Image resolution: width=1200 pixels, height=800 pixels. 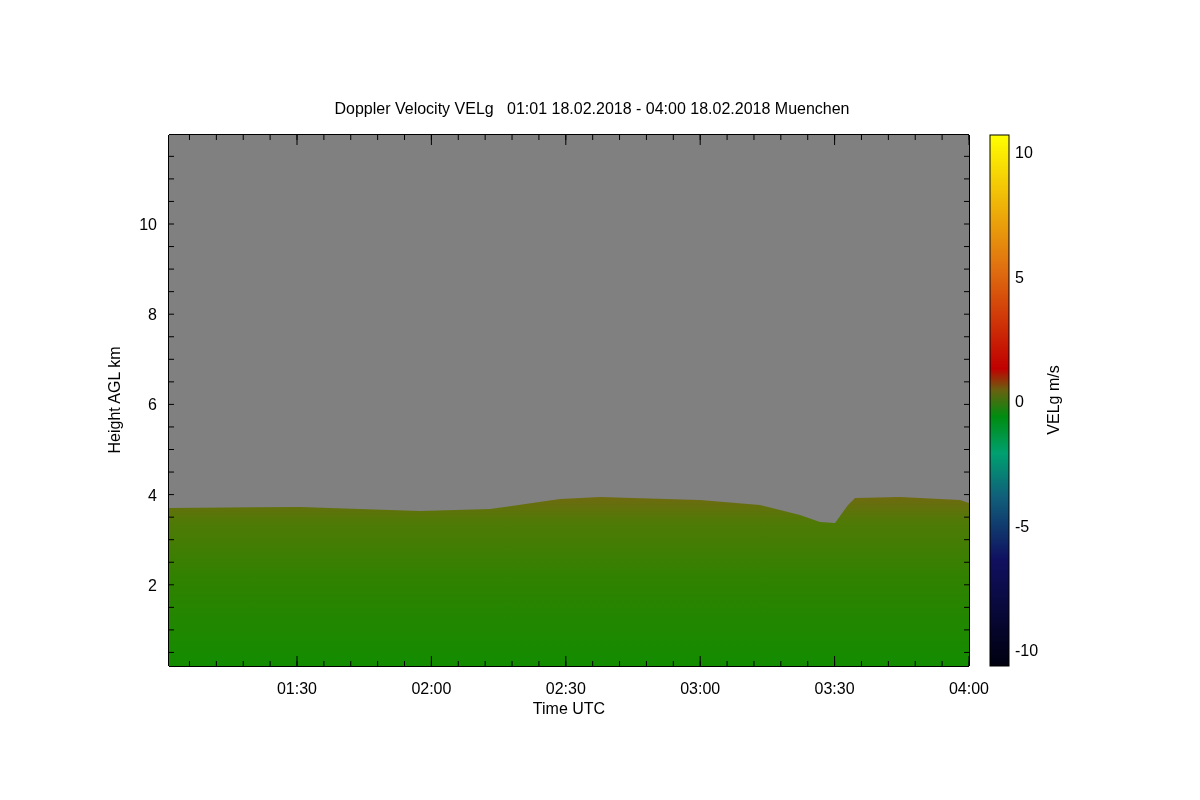 What do you see at coordinates (431, 688) in the screenshot?
I see `tick-label: 02:00` at bounding box center [431, 688].